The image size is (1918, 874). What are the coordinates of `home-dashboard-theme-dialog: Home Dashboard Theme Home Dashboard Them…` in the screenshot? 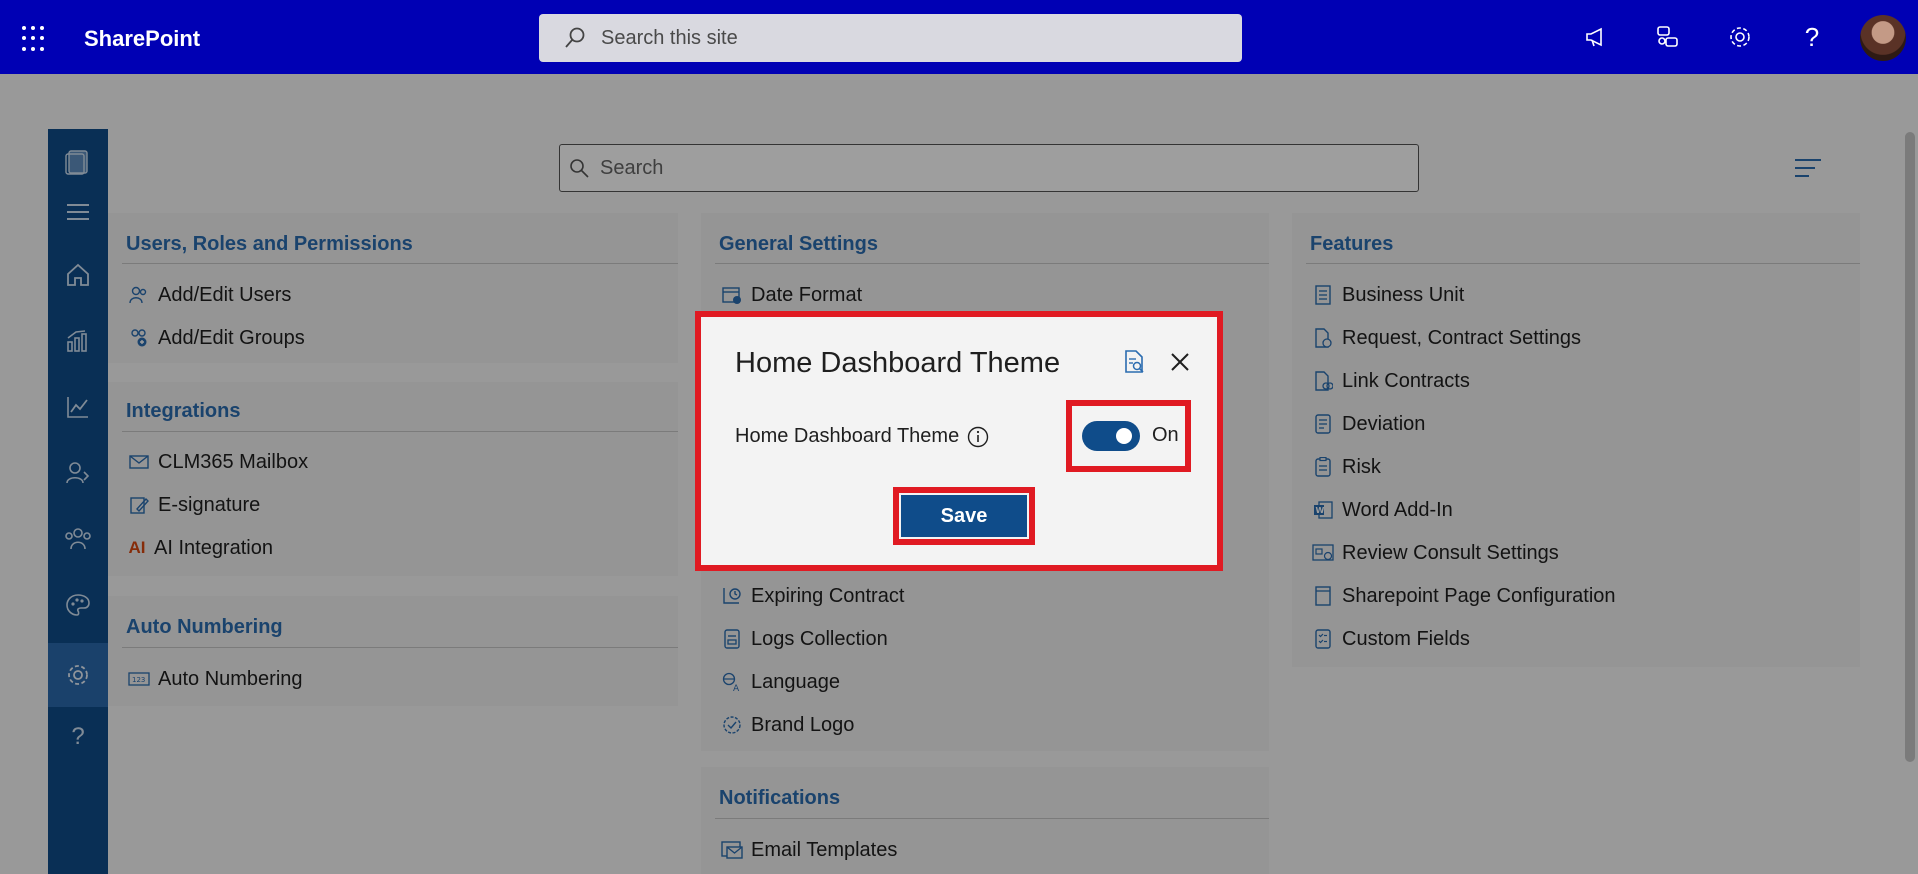 It's located at (959, 441).